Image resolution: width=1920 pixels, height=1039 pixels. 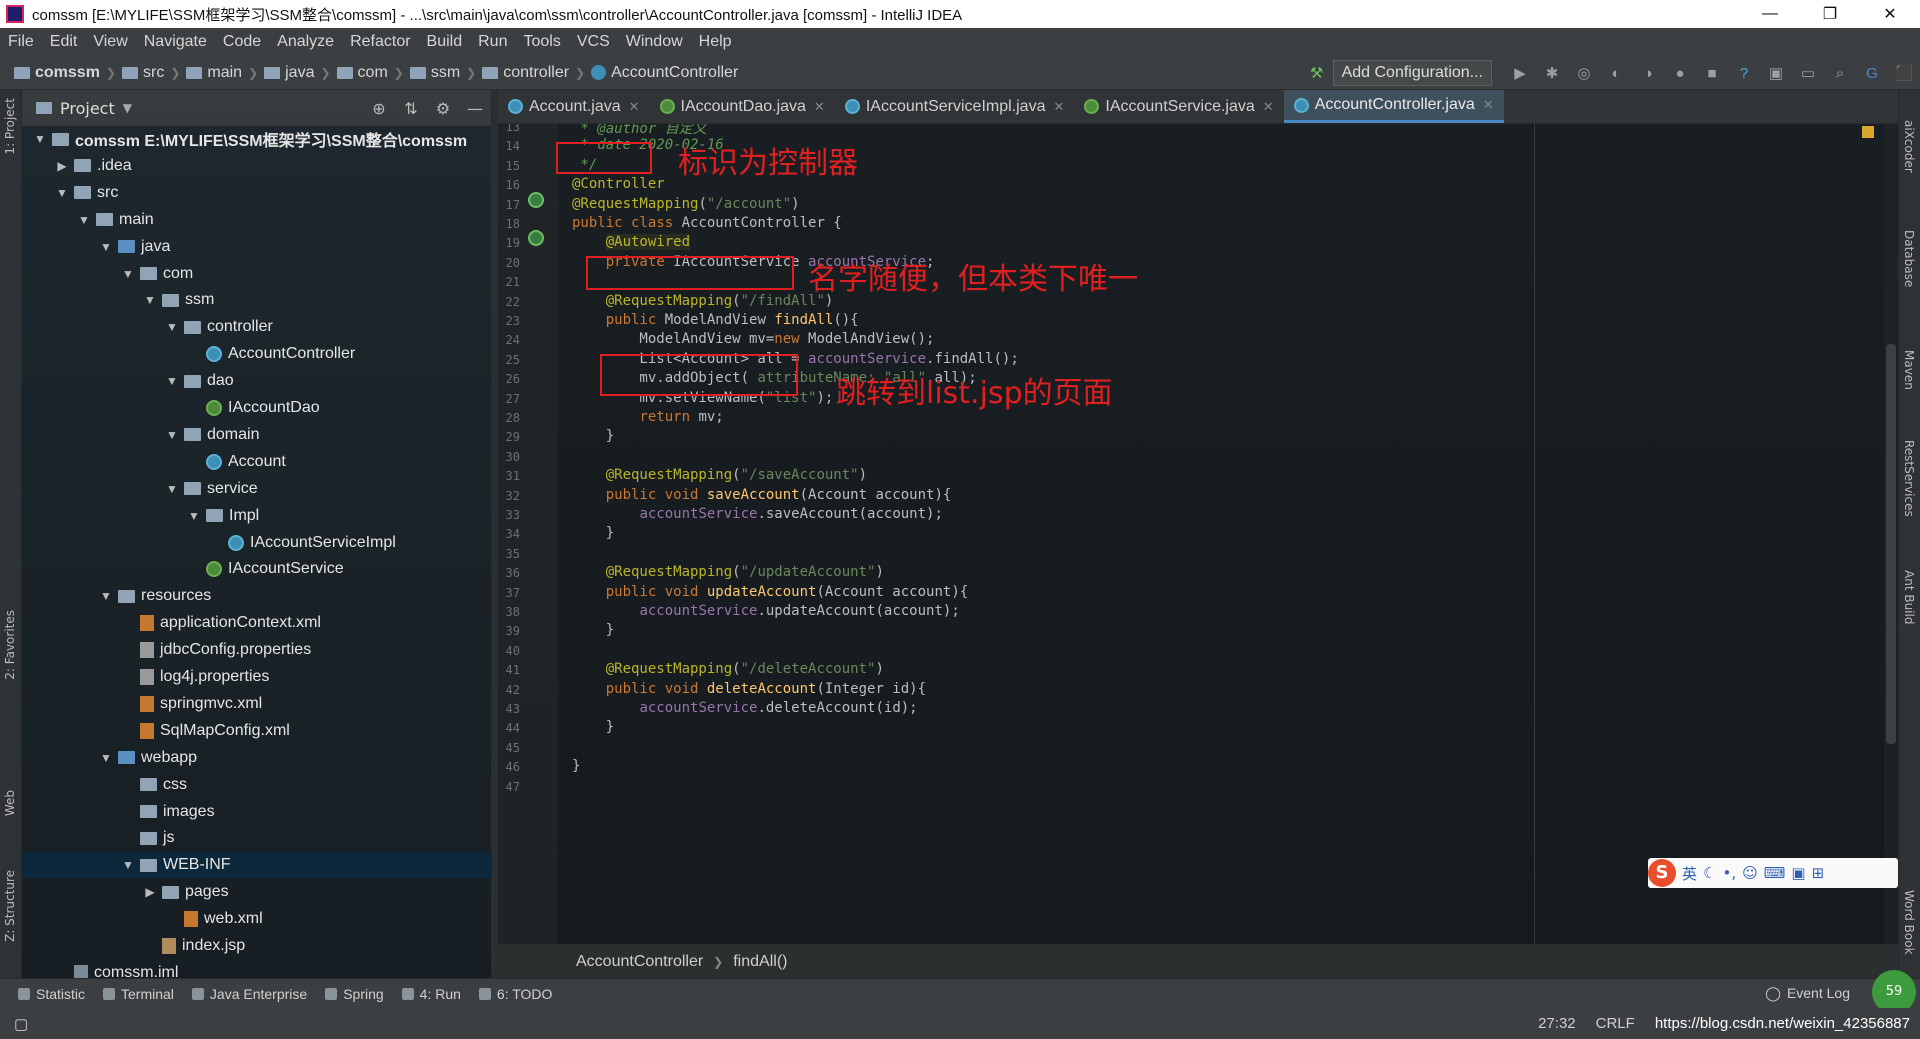 What do you see at coordinates (305, 42) in the screenshot?
I see `menu-analyze: Analyze` at bounding box center [305, 42].